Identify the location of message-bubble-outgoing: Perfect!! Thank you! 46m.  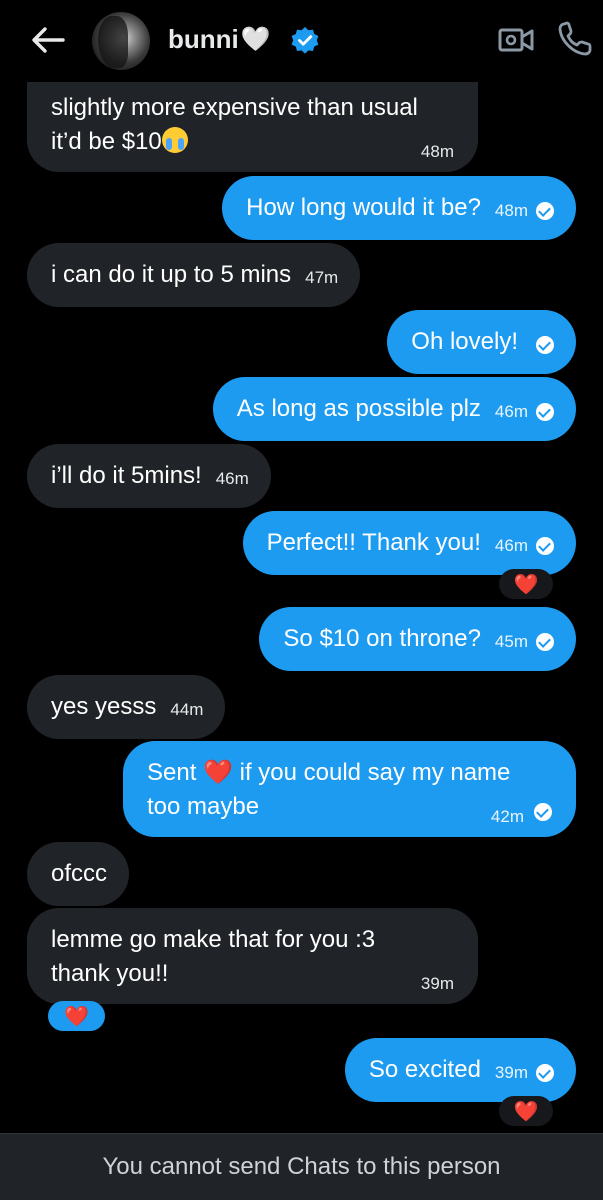
(409, 543).